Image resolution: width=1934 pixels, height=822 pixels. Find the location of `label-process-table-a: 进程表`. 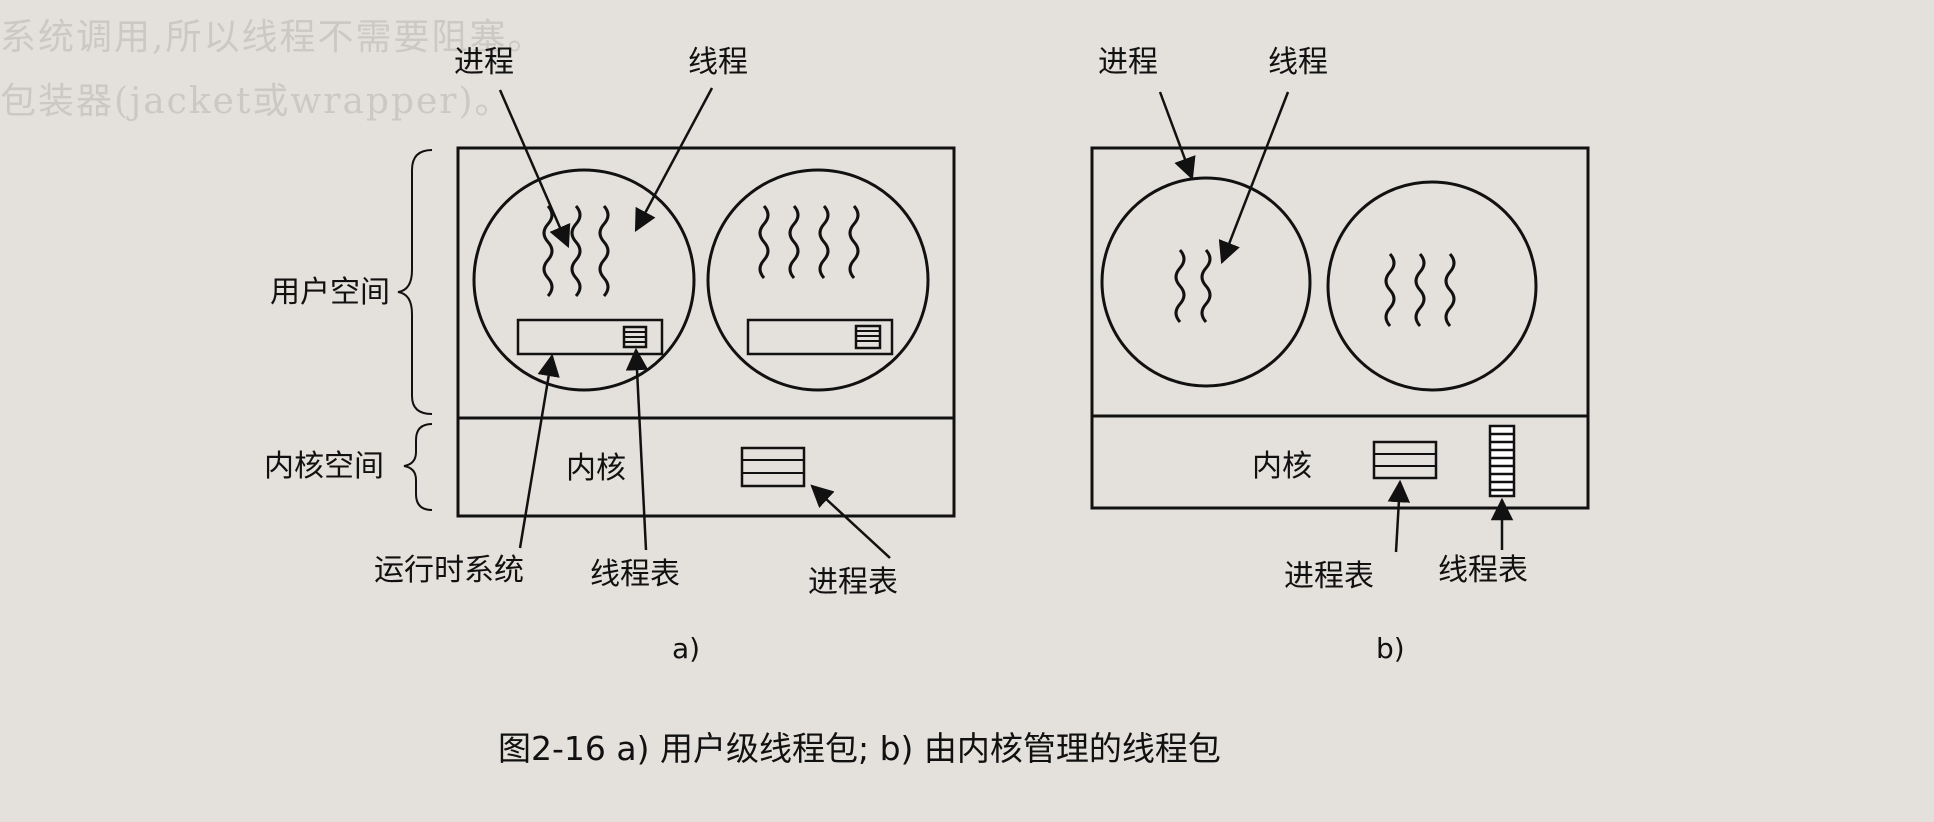

label-process-table-a: 进程表 is located at coordinates (853, 582).